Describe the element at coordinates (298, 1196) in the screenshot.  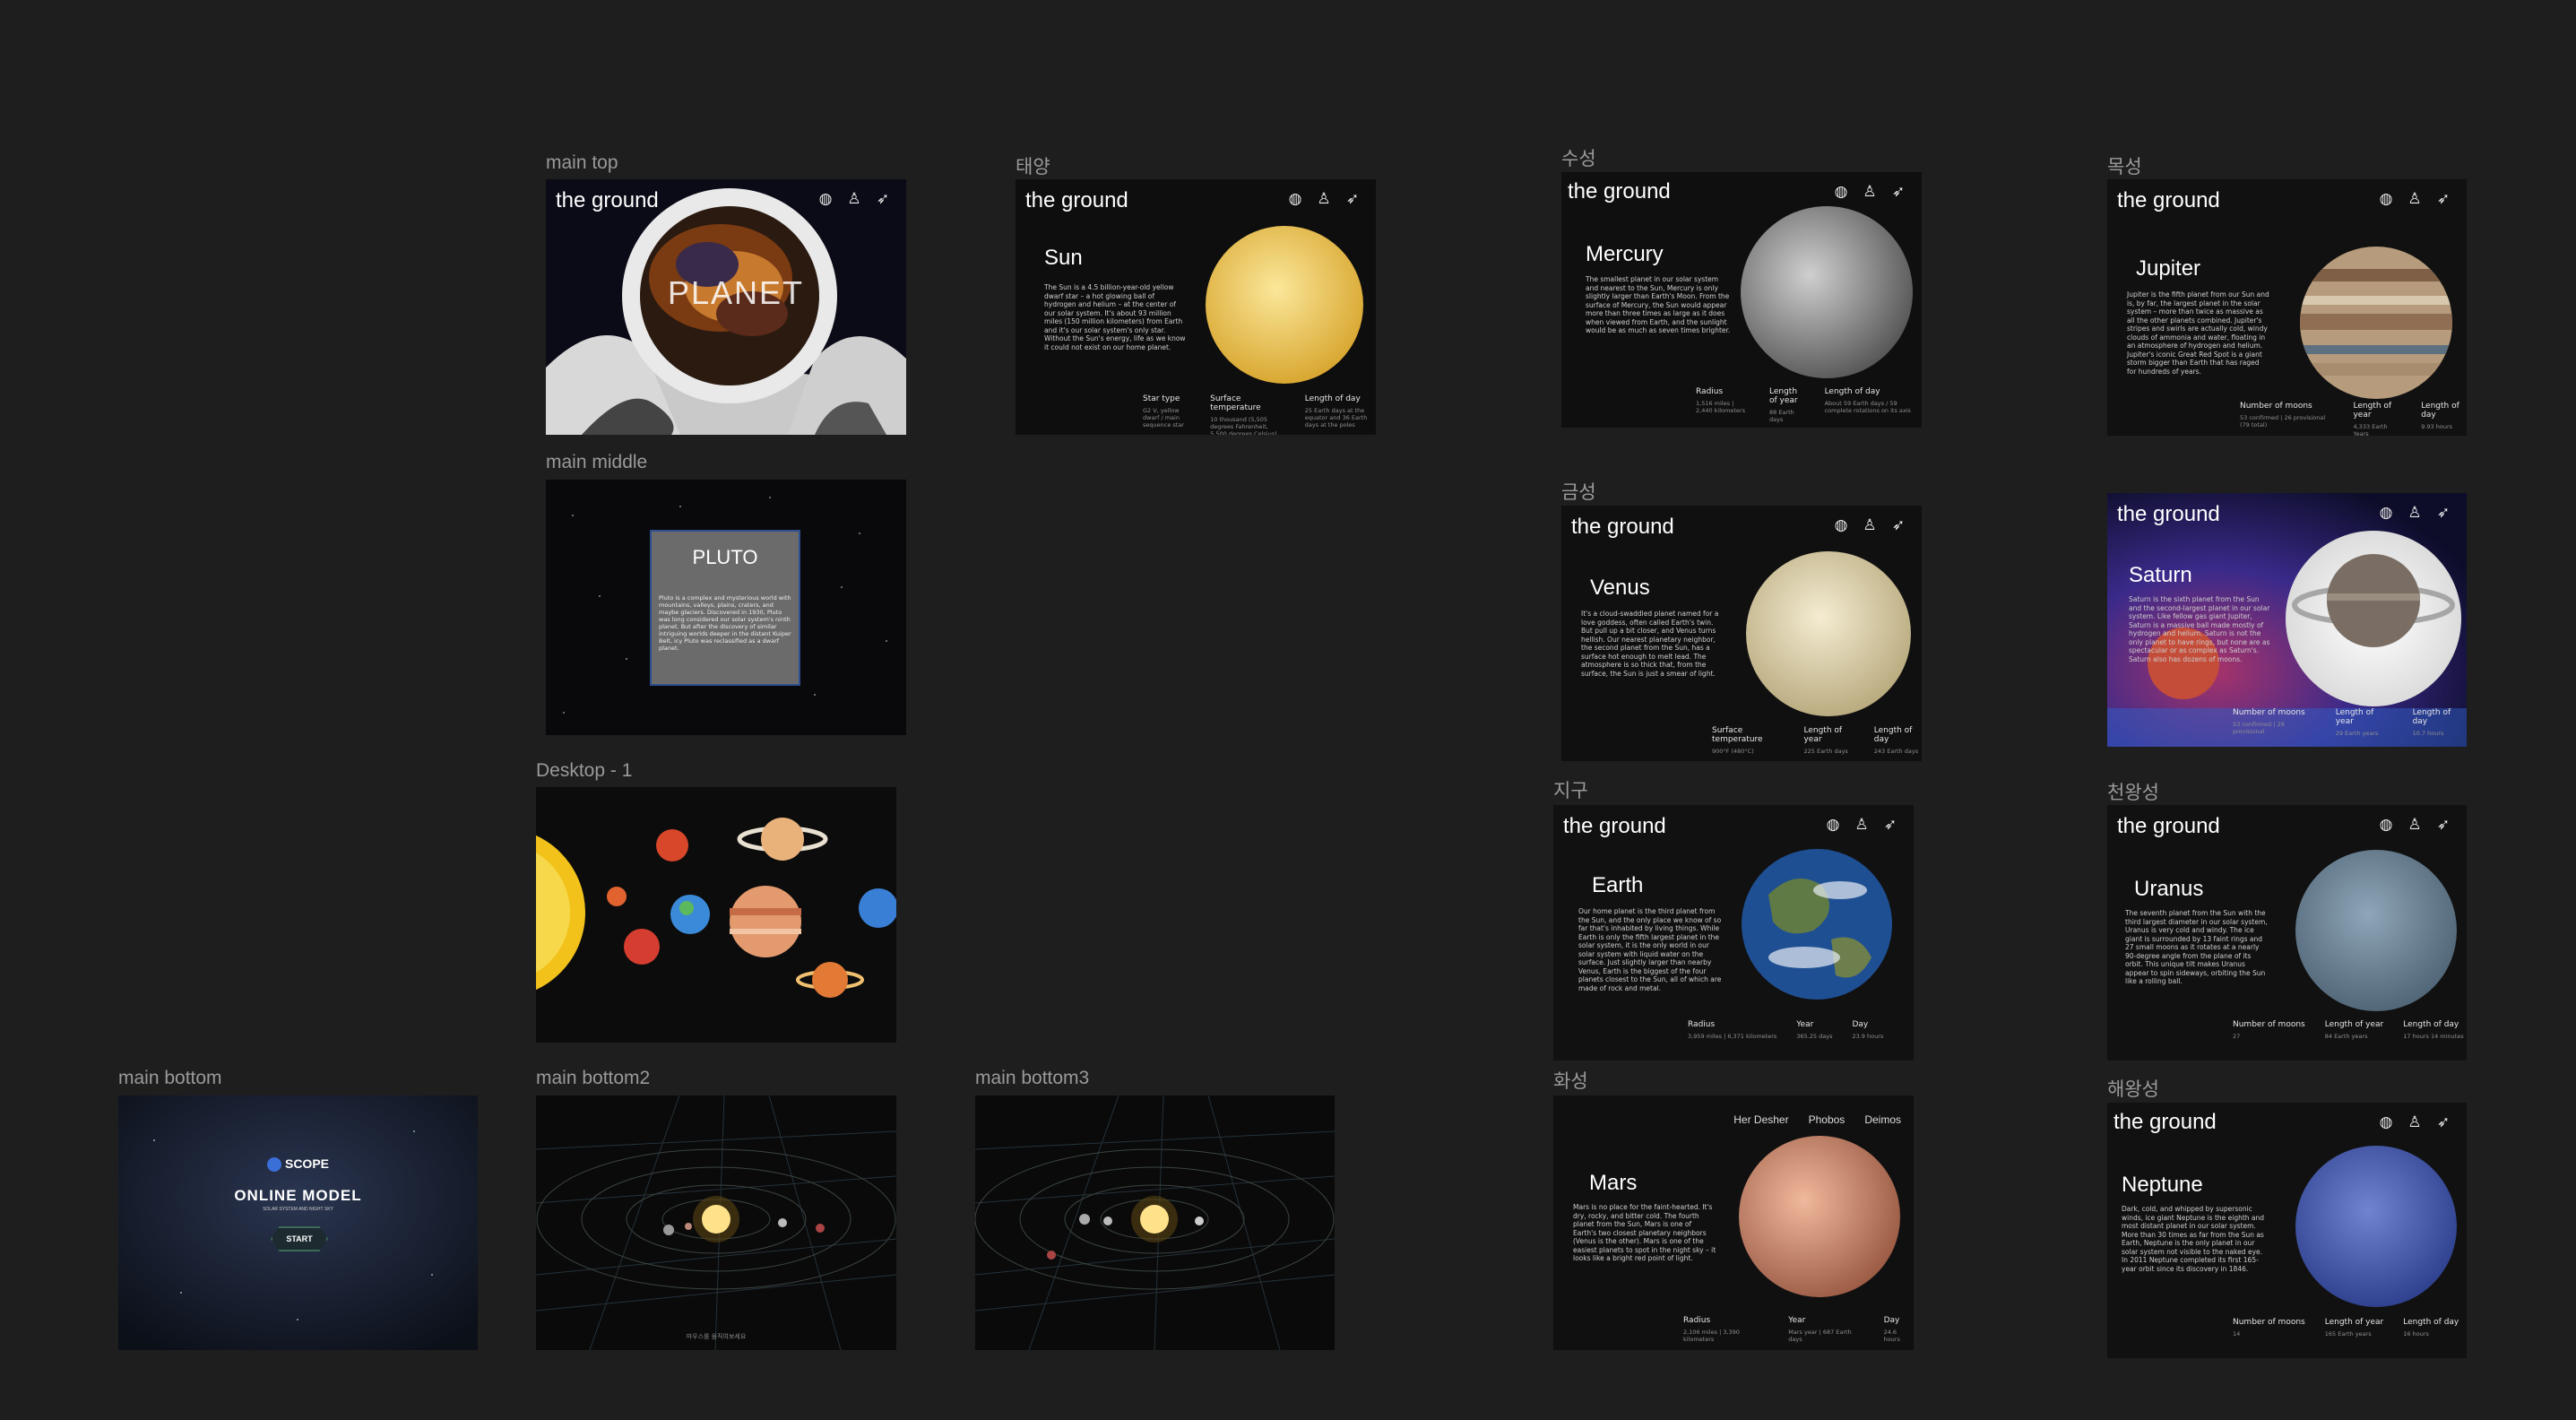
I see `main-title: ONLINE MODEL` at that location.